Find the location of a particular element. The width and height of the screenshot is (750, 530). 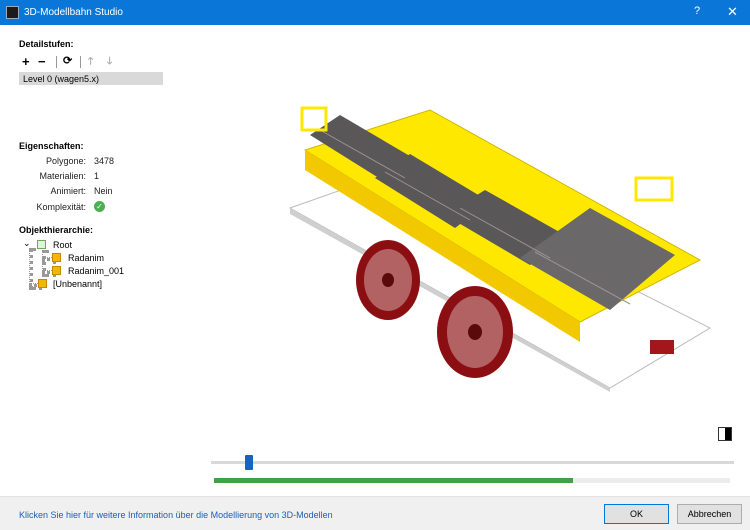

properties-heading: Eigenschaften: is located at coordinates (51, 146).